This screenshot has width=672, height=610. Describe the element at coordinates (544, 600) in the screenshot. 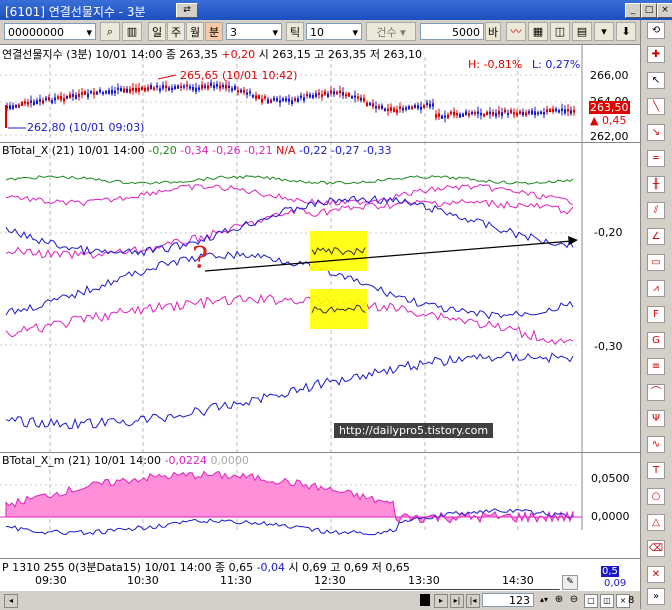

I see `spin-icon: ▴▾` at that location.